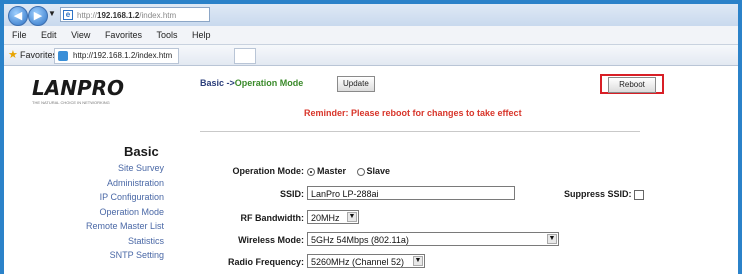 This screenshot has width=742, height=274. Describe the element at coordinates (68, 15) in the screenshot. I see `ie-page-icon: e` at that location.